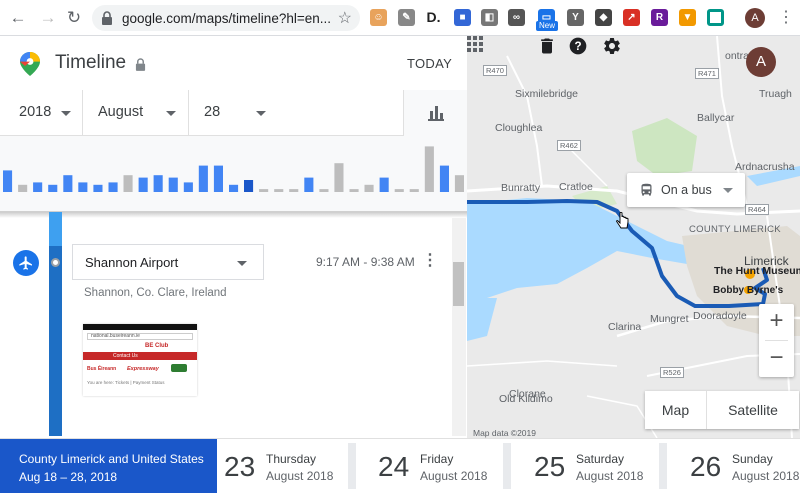  What do you see at coordinates (157, 346) in the screenshot?
I see `photo-brand: BE Club` at bounding box center [157, 346].